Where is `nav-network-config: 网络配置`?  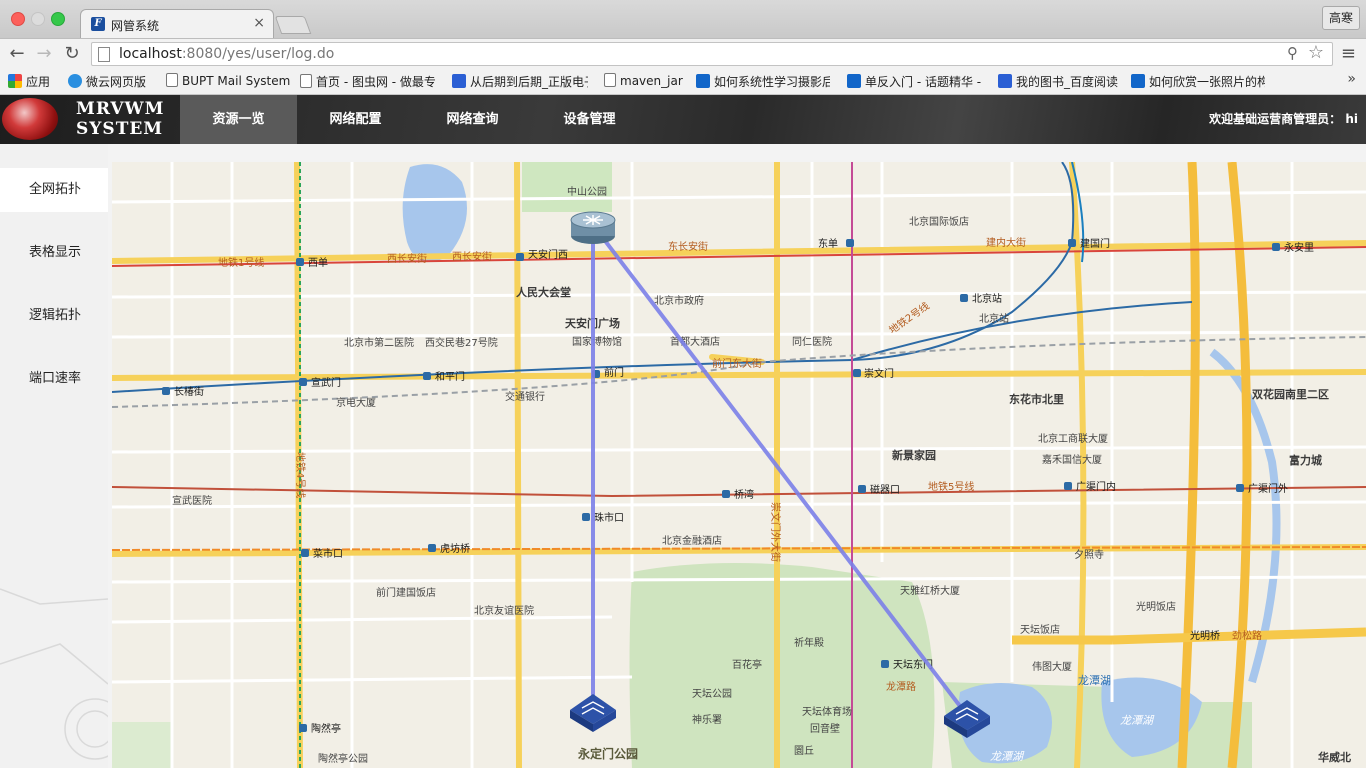 nav-network-config: 网络配置 is located at coordinates (355, 119).